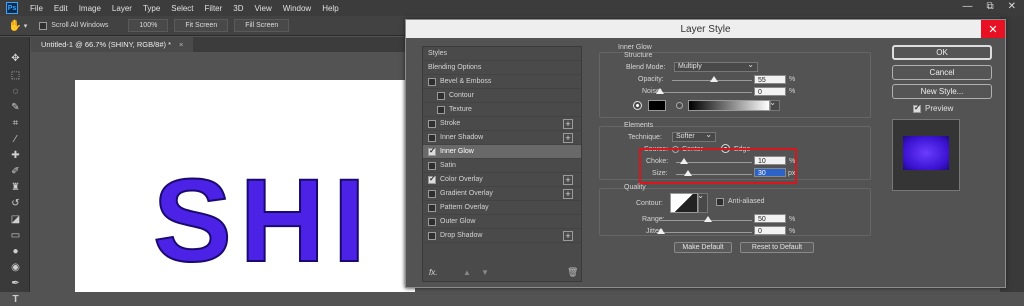  What do you see at coordinates (708, 219) in the screenshot?
I see `range-slider-knob` at bounding box center [708, 219].